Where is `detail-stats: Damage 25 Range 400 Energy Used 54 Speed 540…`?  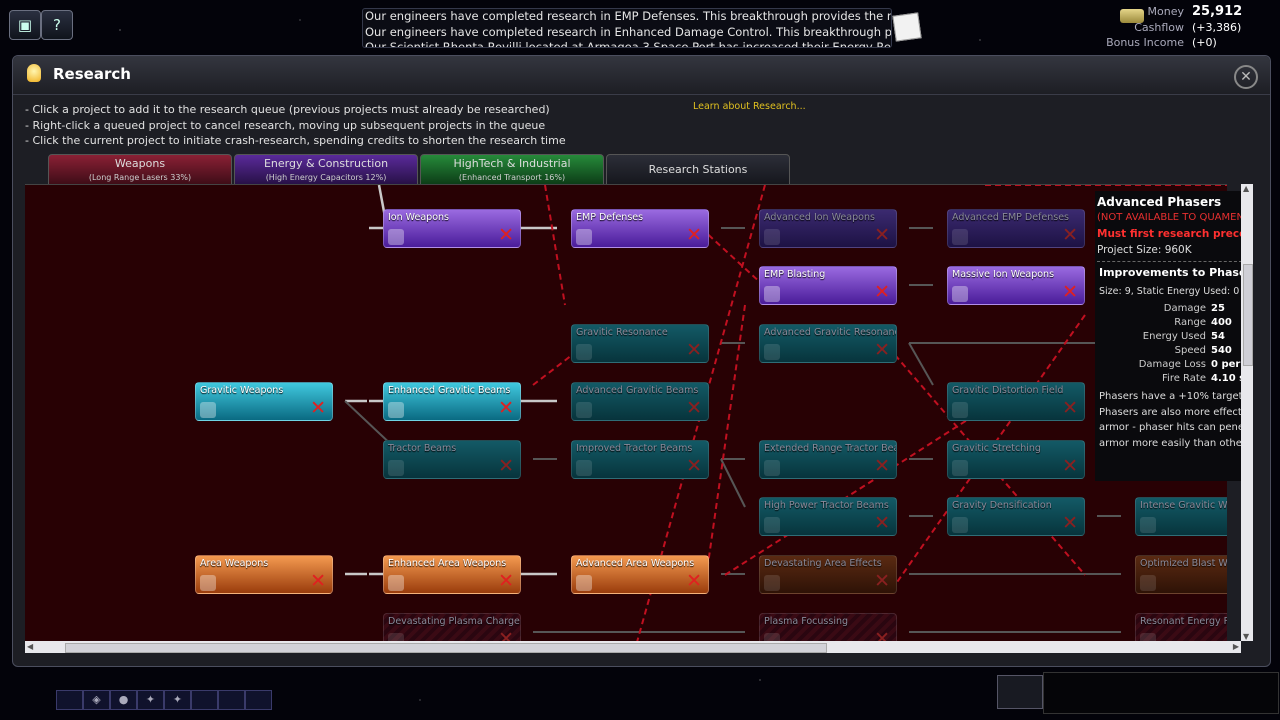
detail-stats: Damage 25 Range 400 Energy Used 54 Speed 540… is located at coordinates (1168, 345).